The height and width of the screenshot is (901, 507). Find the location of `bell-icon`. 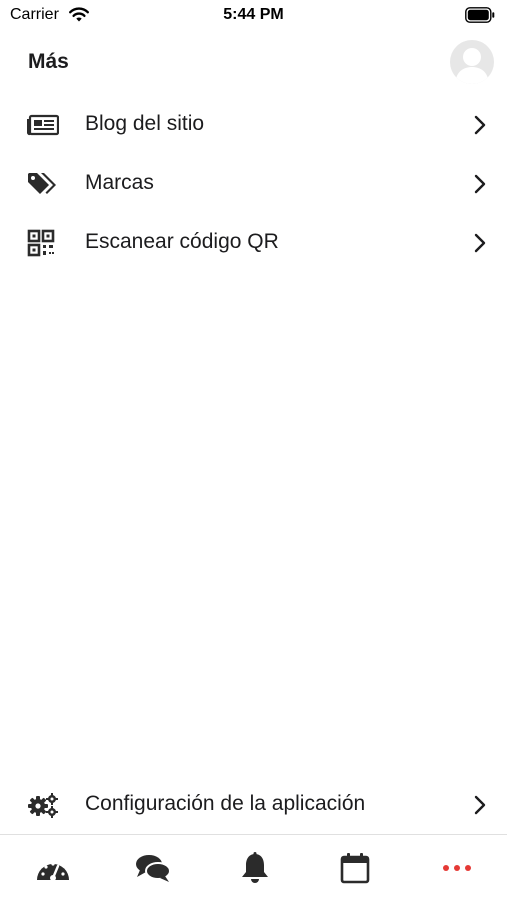

bell-icon is located at coordinates (255, 867).